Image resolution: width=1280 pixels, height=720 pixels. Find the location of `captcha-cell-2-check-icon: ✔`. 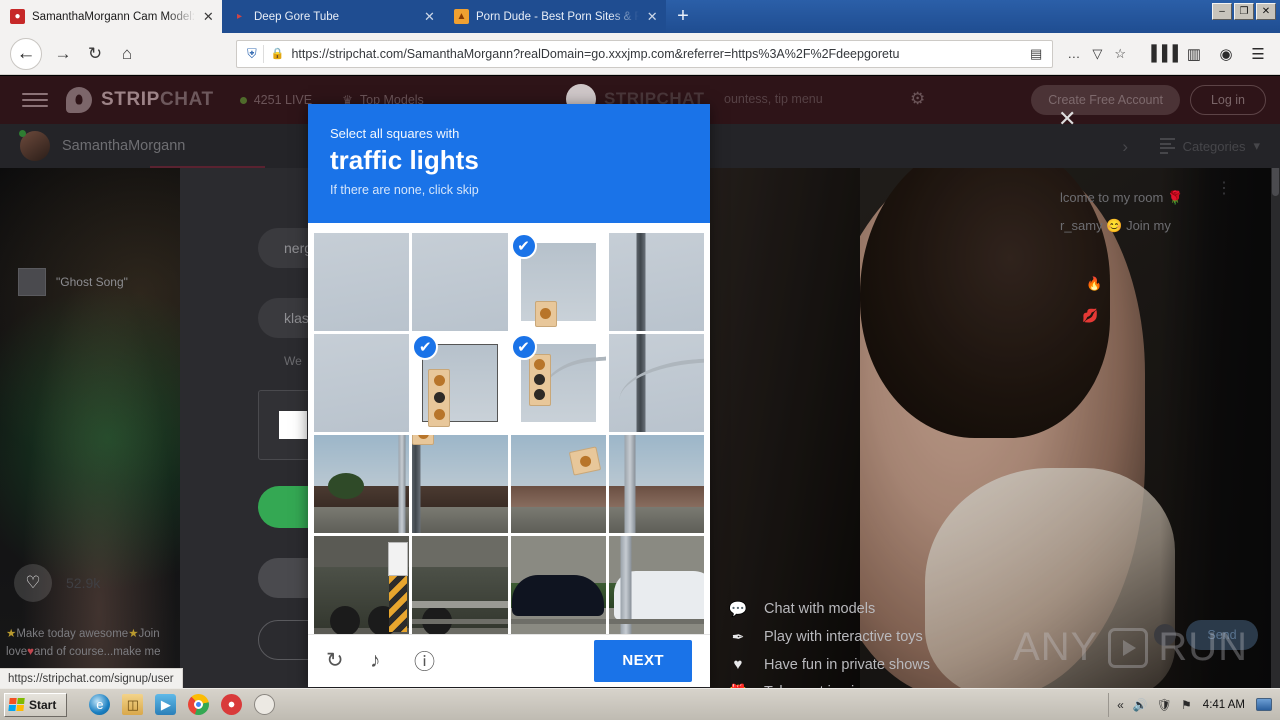

captcha-cell-2-check-icon: ✔ is located at coordinates (523, 245).